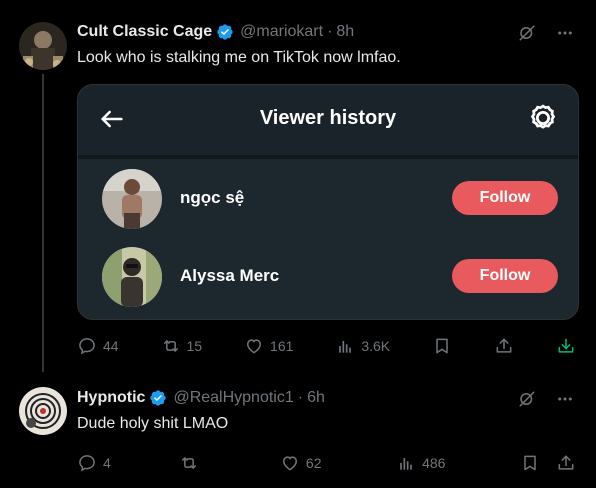 This screenshot has width=596, height=488. I want to click on view-count: 3.6K, so click(376, 346).